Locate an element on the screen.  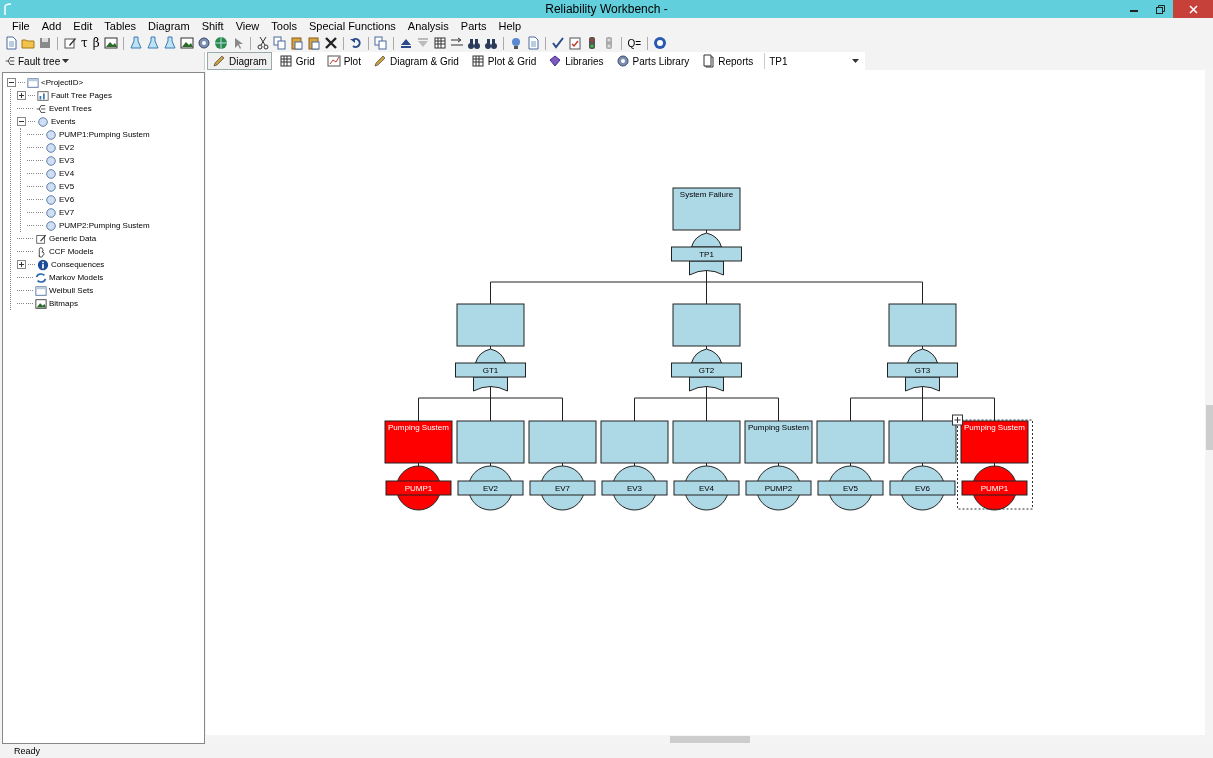
event-id: PUMP2 is located at coordinates (778, 488).